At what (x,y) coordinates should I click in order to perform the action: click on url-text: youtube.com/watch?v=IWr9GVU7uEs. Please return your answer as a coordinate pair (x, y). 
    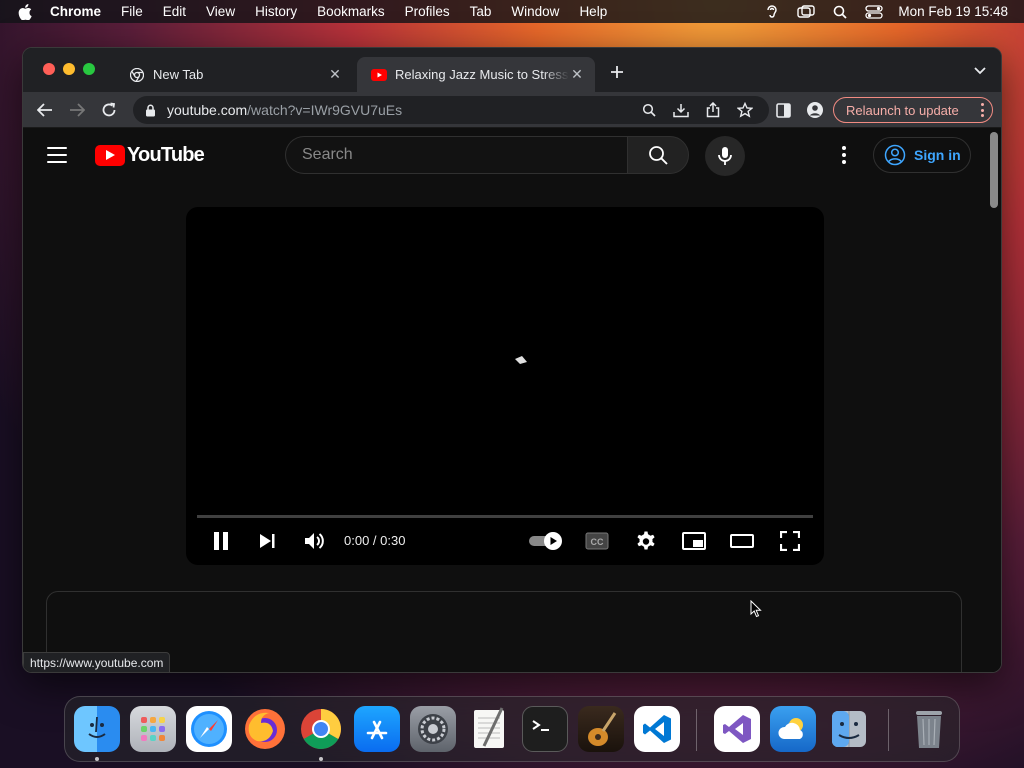
    Looking at the image, I should click on (284, 110).